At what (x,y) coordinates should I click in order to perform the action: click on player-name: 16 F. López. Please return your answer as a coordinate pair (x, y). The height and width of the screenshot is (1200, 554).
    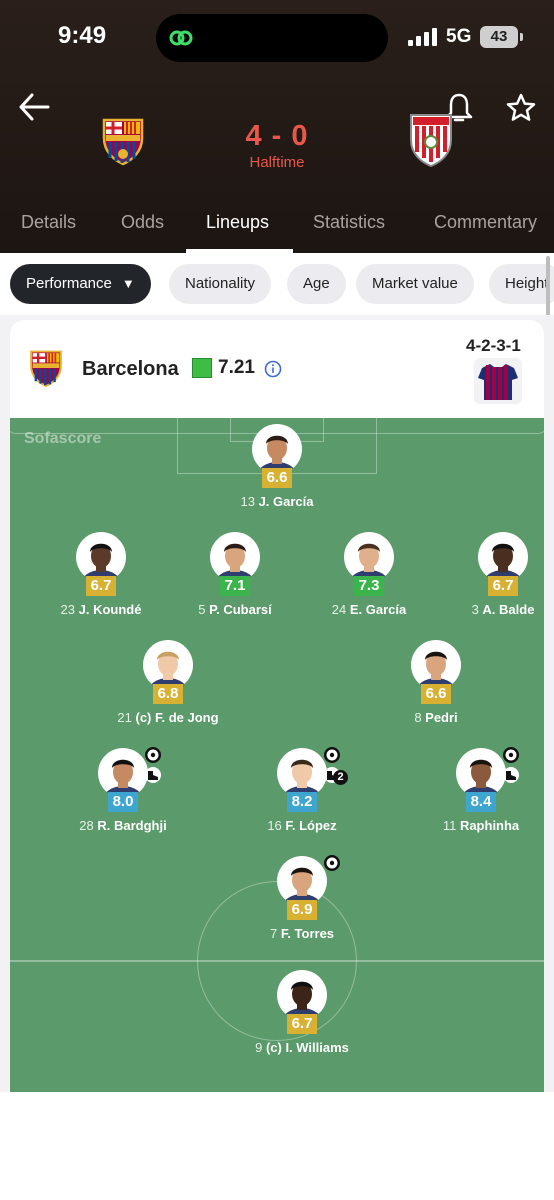
    Looking at the image, I should click on (302, 825).